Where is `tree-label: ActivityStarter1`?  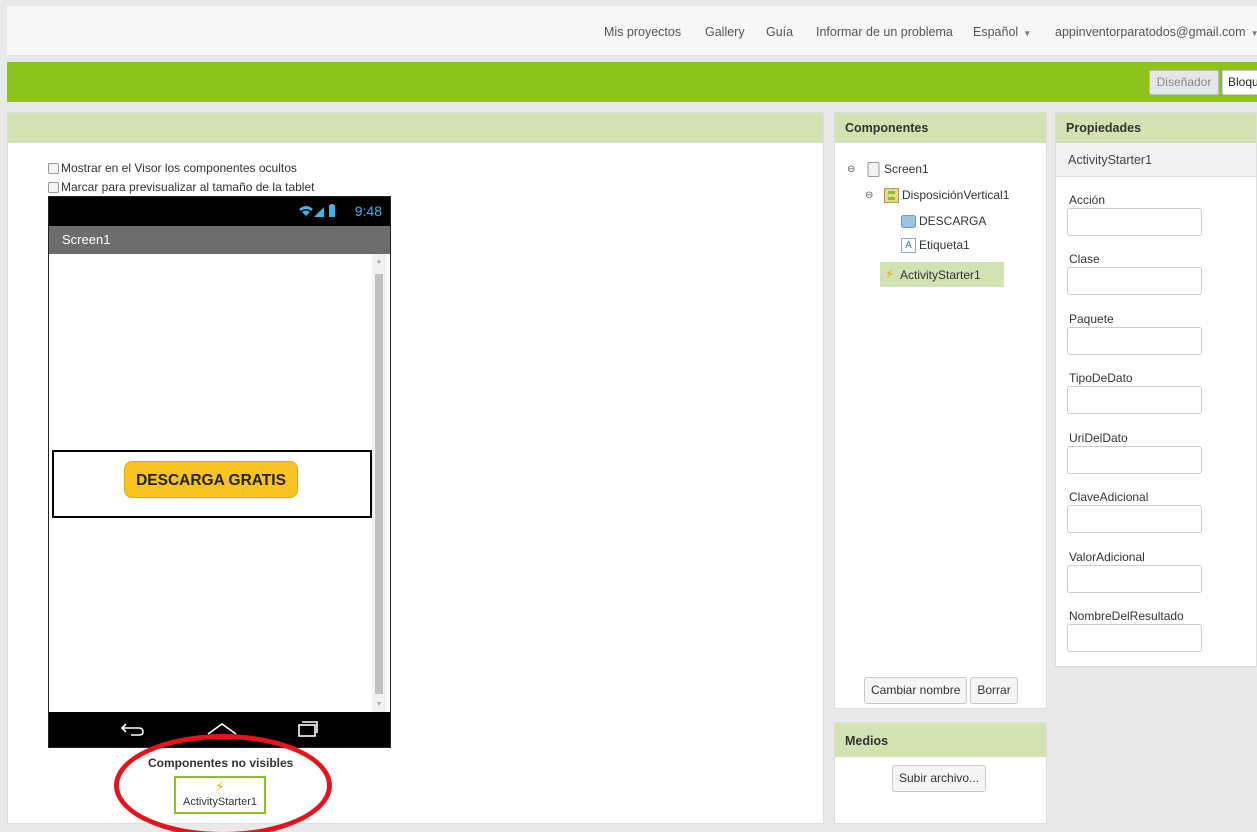
tree-label: ActivityStarter1 is located at coordinates (940, 274).